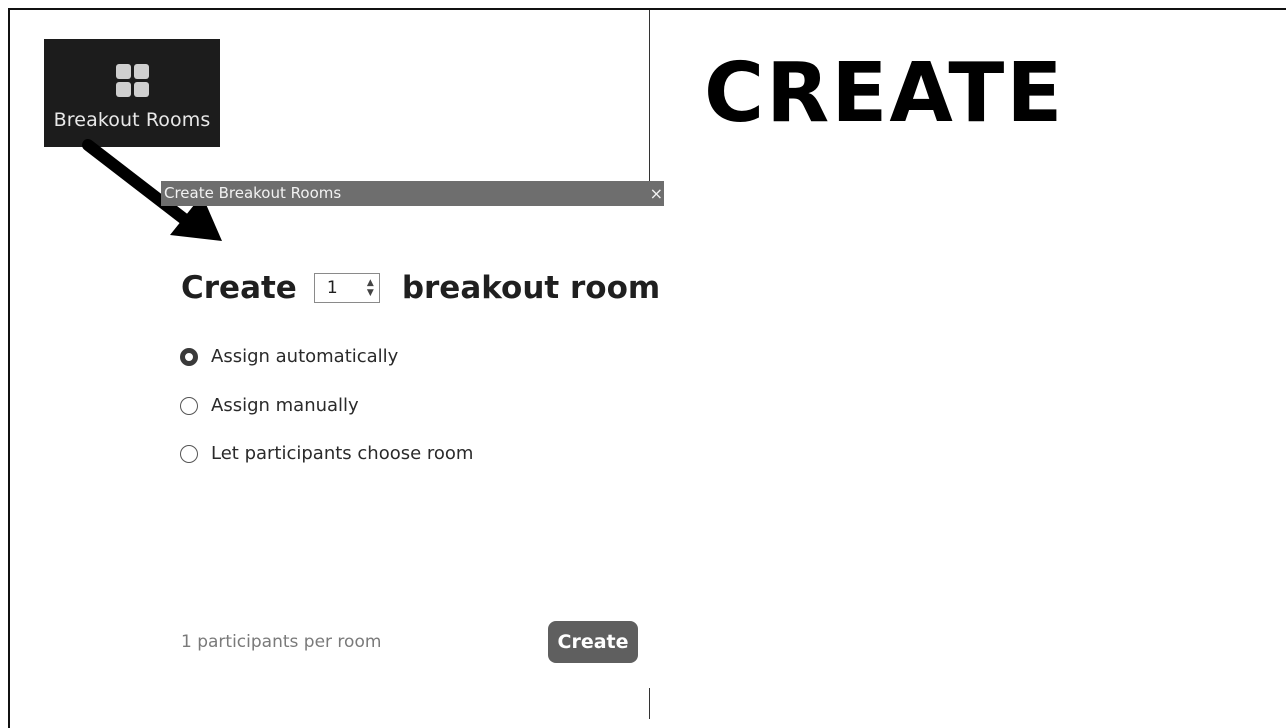 The height and width of the screenshot is (728, 1286). What do you see at coordinates (593, 642) in the screenshot?
I see `create-button: Create` at bounding box center [593, 642].